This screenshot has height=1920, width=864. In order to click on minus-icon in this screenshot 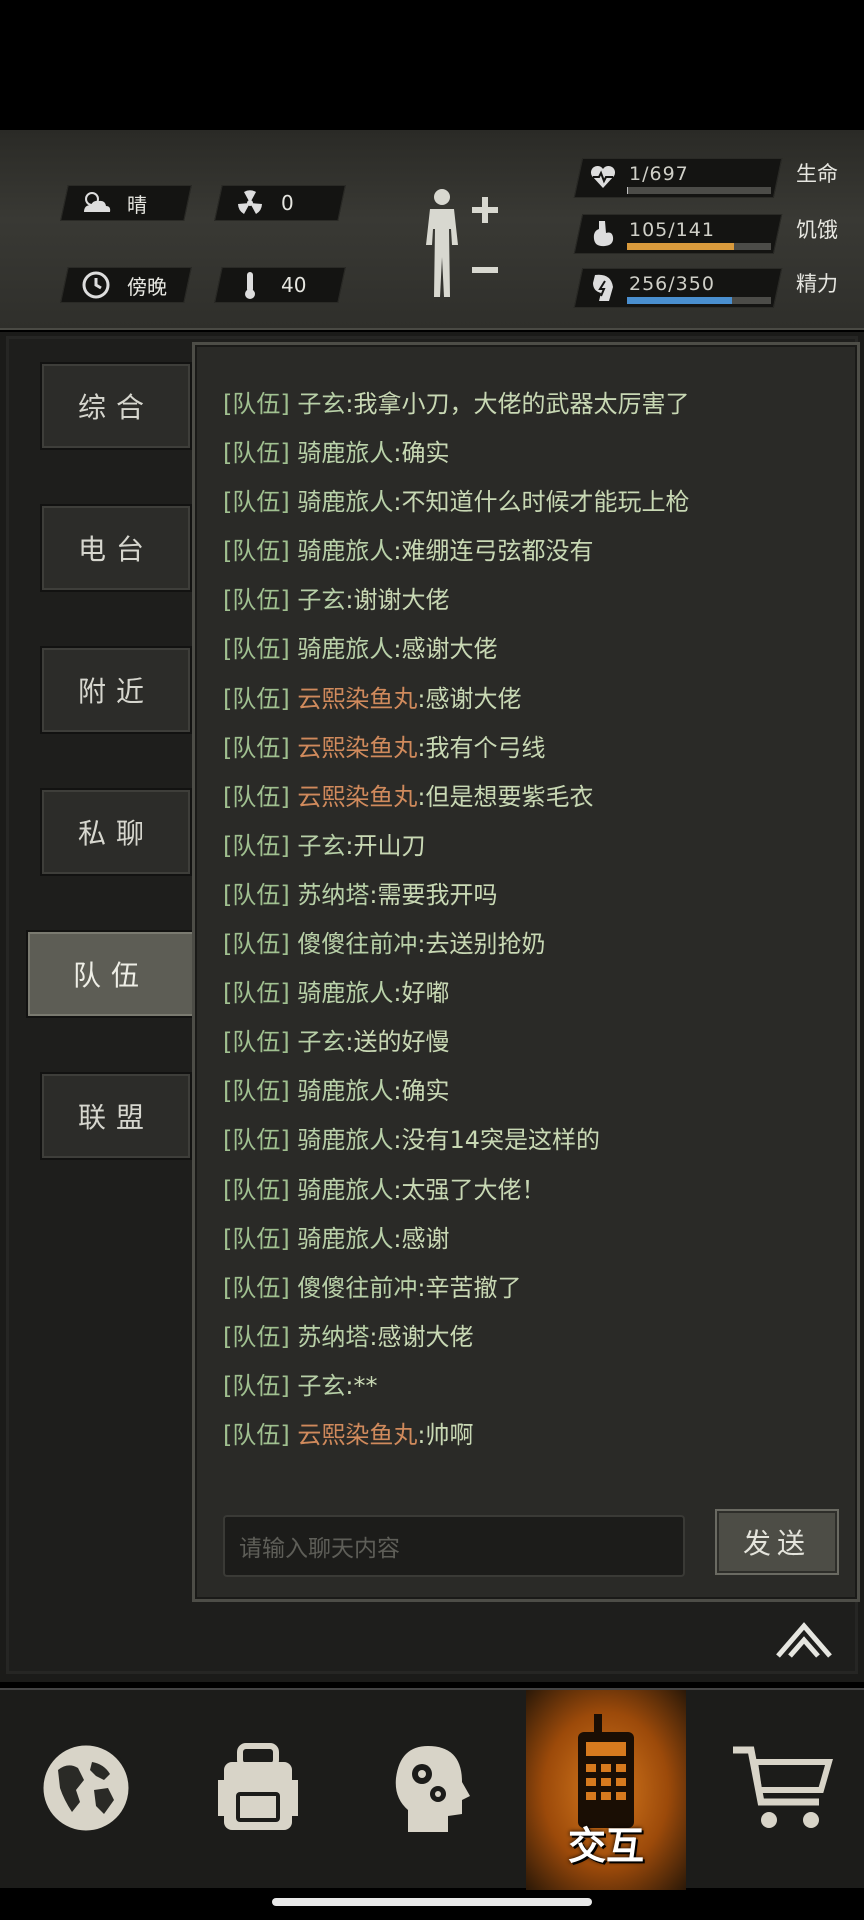, I will do `click(485, 270)`.